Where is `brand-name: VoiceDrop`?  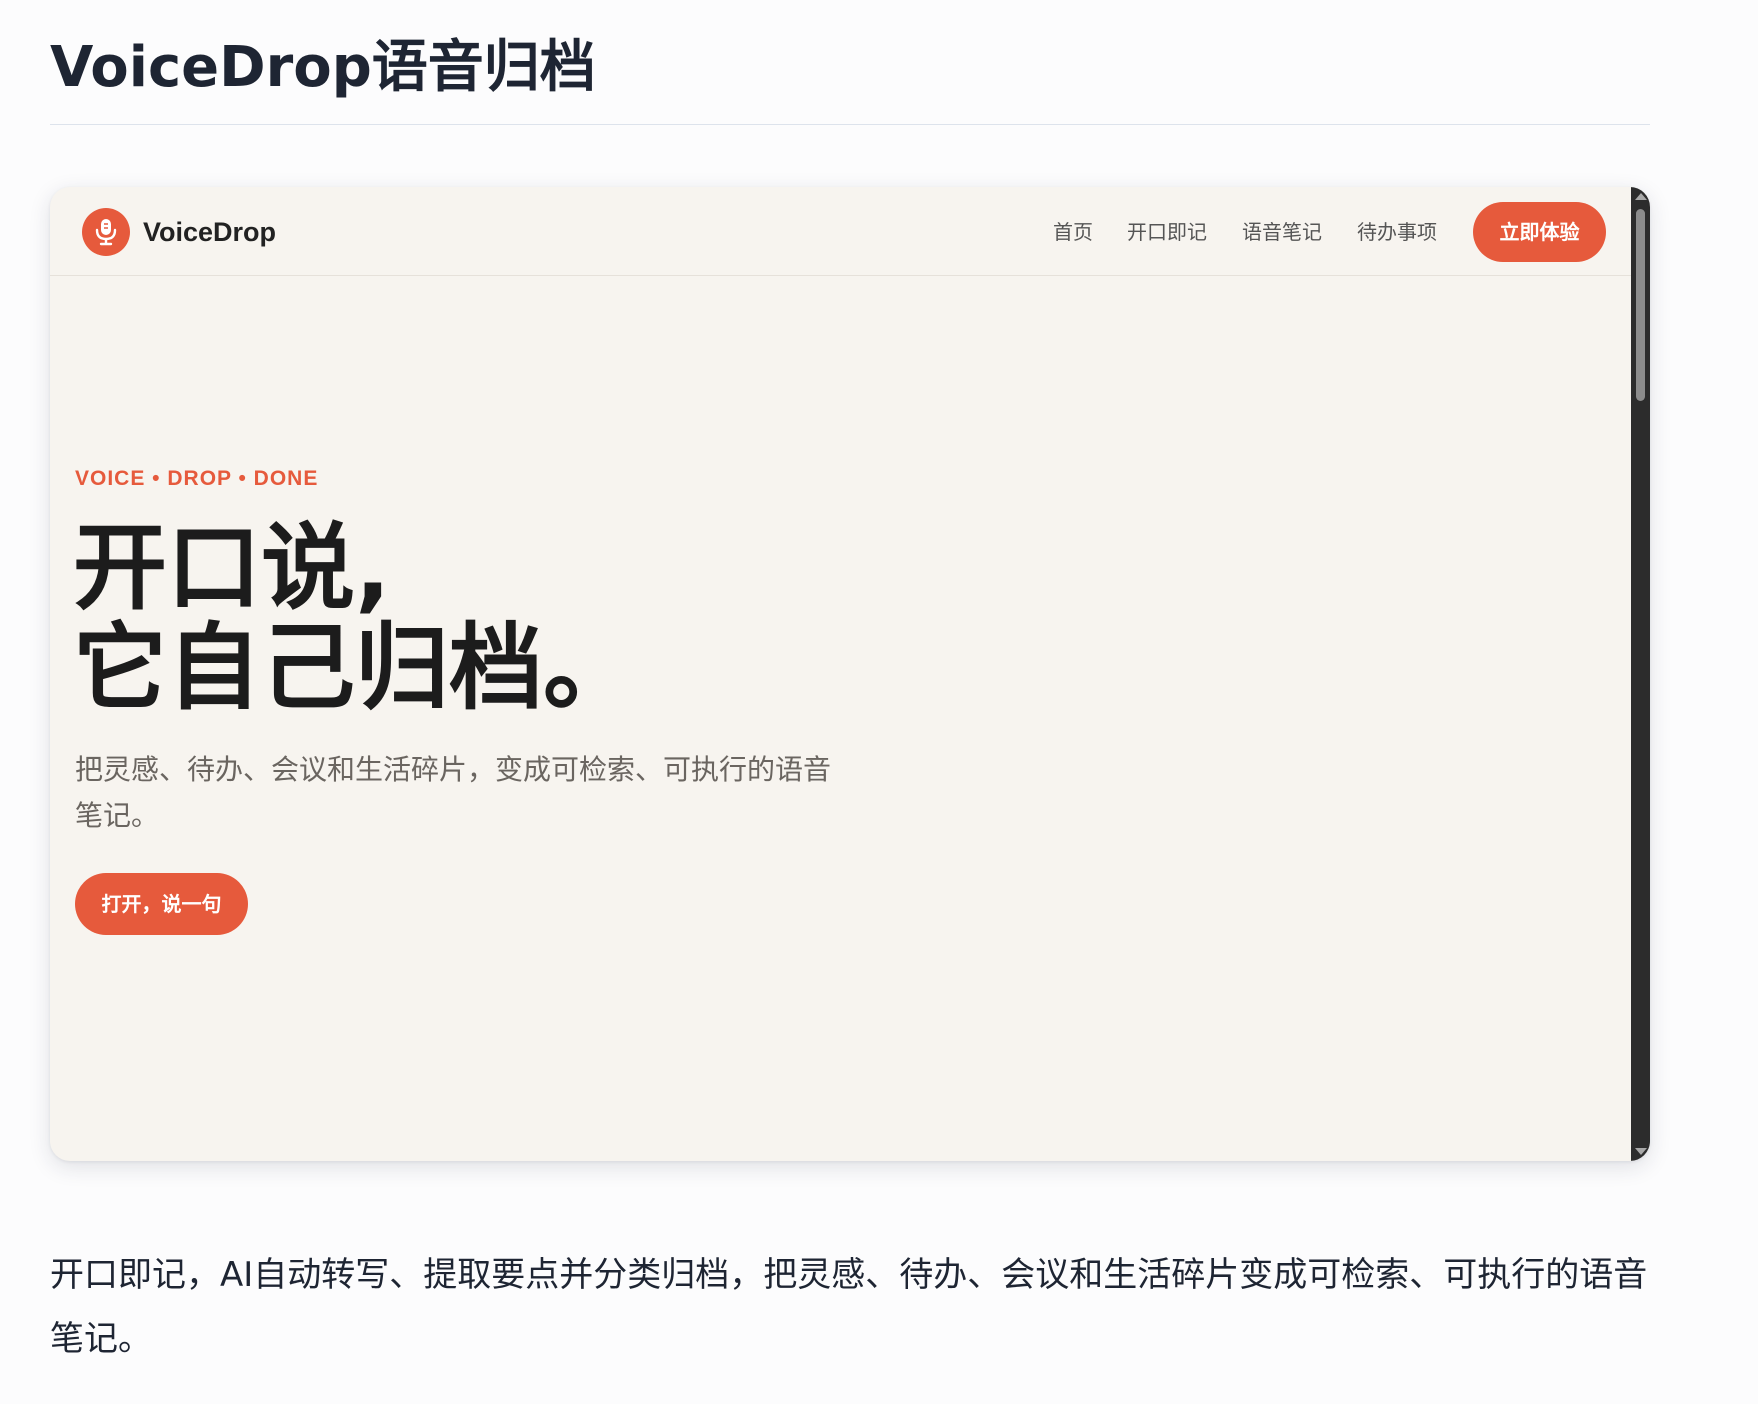 brand-name: VoiceDrop is located at coordinates (209, 232).